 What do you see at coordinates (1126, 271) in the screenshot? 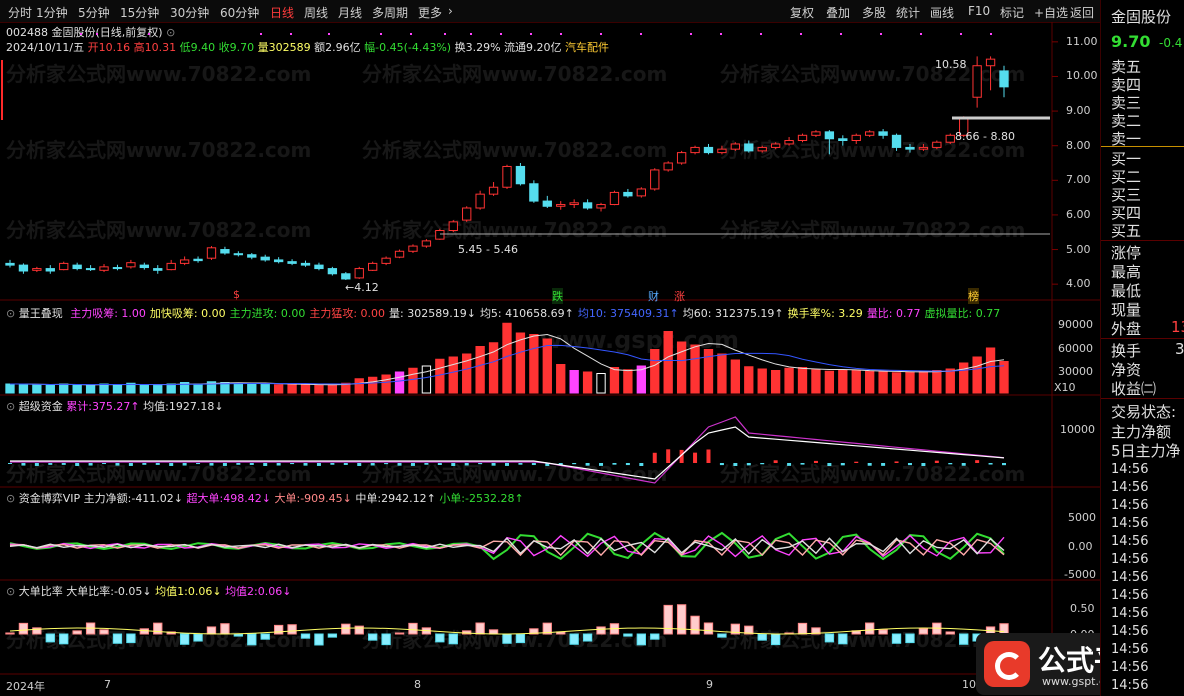
I see `stat-high: 最高` at bounding box center [1126, 271].